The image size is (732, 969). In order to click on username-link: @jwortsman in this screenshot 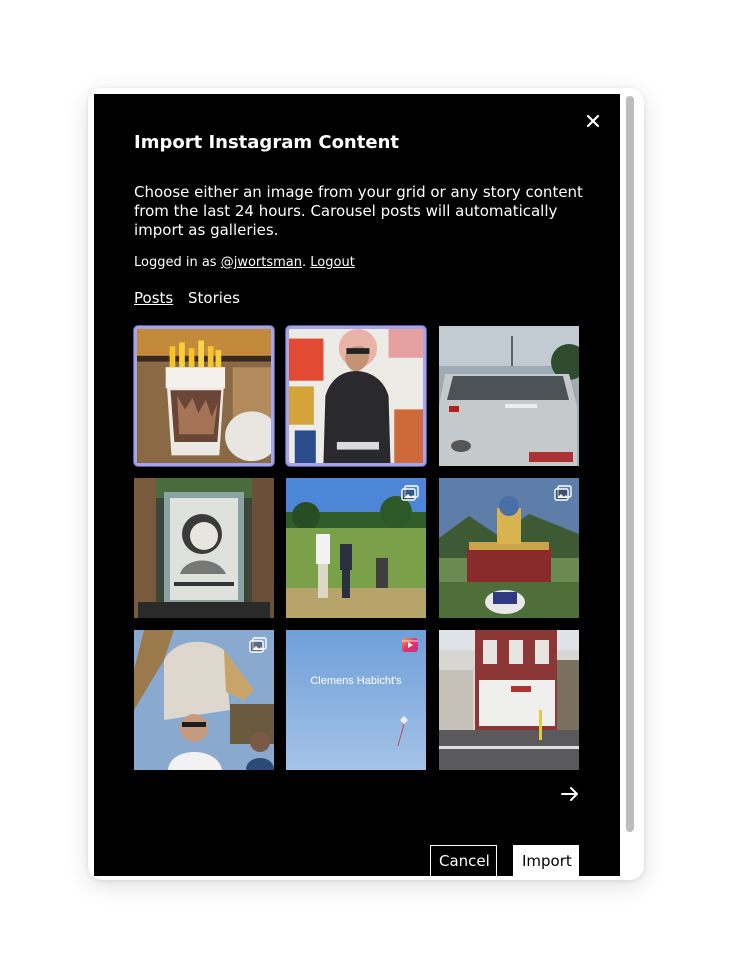, I will do `click(261, 262)`.